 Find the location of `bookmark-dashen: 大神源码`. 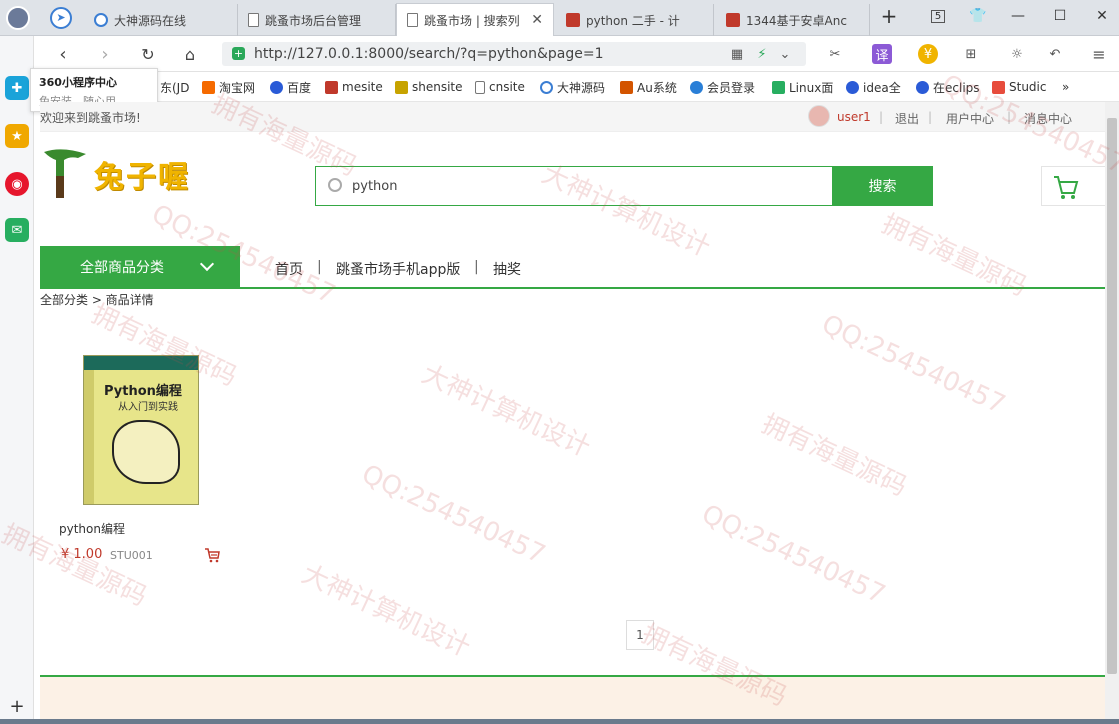

bookmark-dashen: 大神源码 is located at coordinates (572, 87).